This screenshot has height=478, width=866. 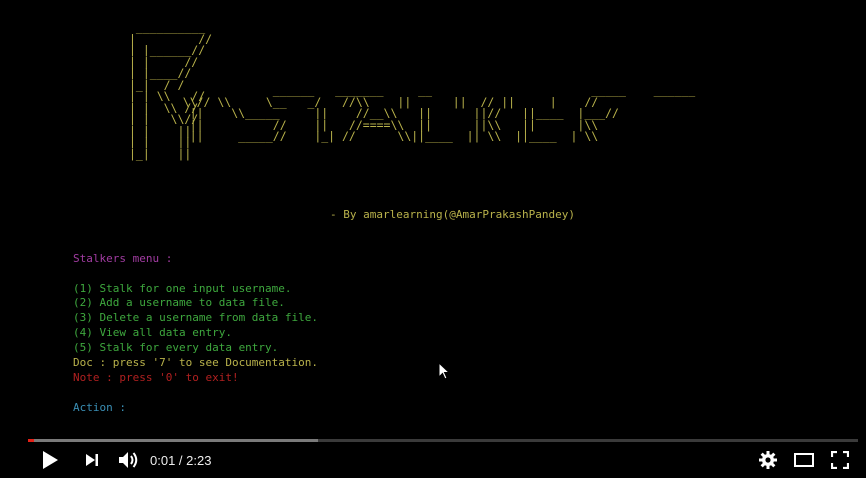 I want to click on action-prompt: Action :, so click(x=99, y=407).